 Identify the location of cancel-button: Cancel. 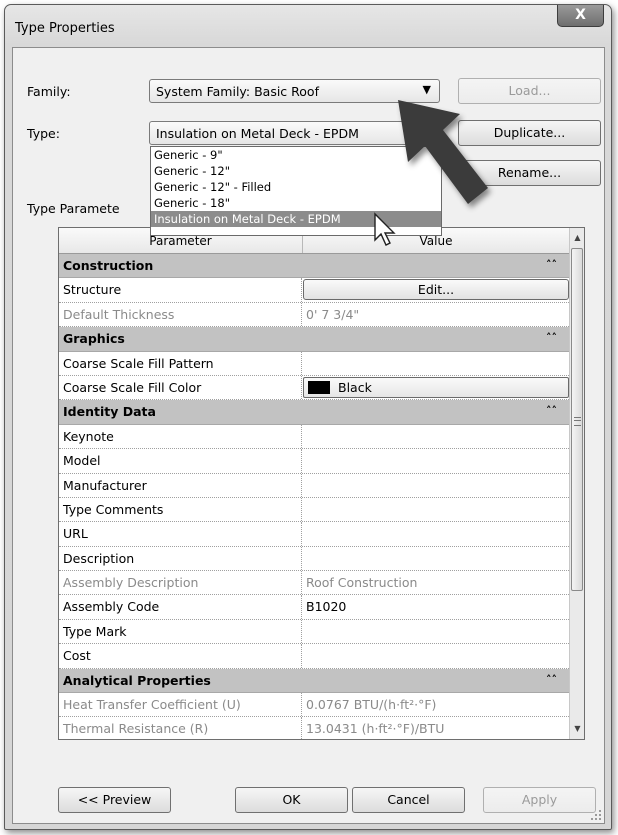
(408, 800).